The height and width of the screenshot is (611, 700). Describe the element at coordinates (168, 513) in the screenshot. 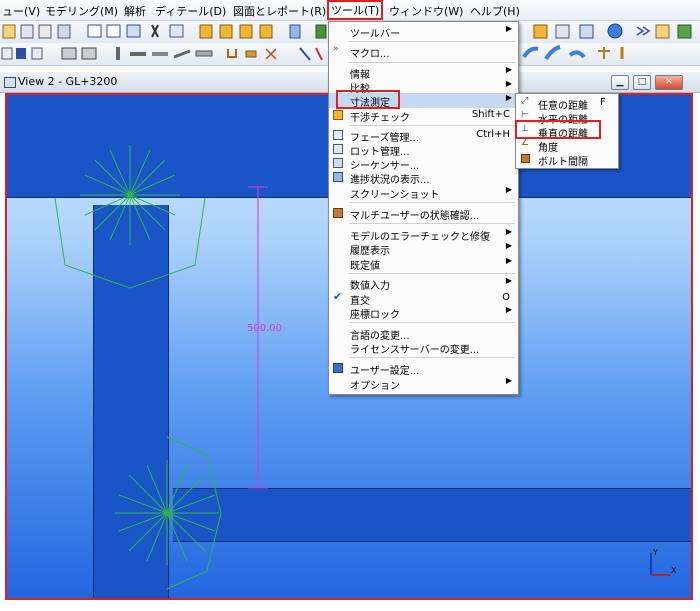

I see `bolt-symbol-lower` at that location.